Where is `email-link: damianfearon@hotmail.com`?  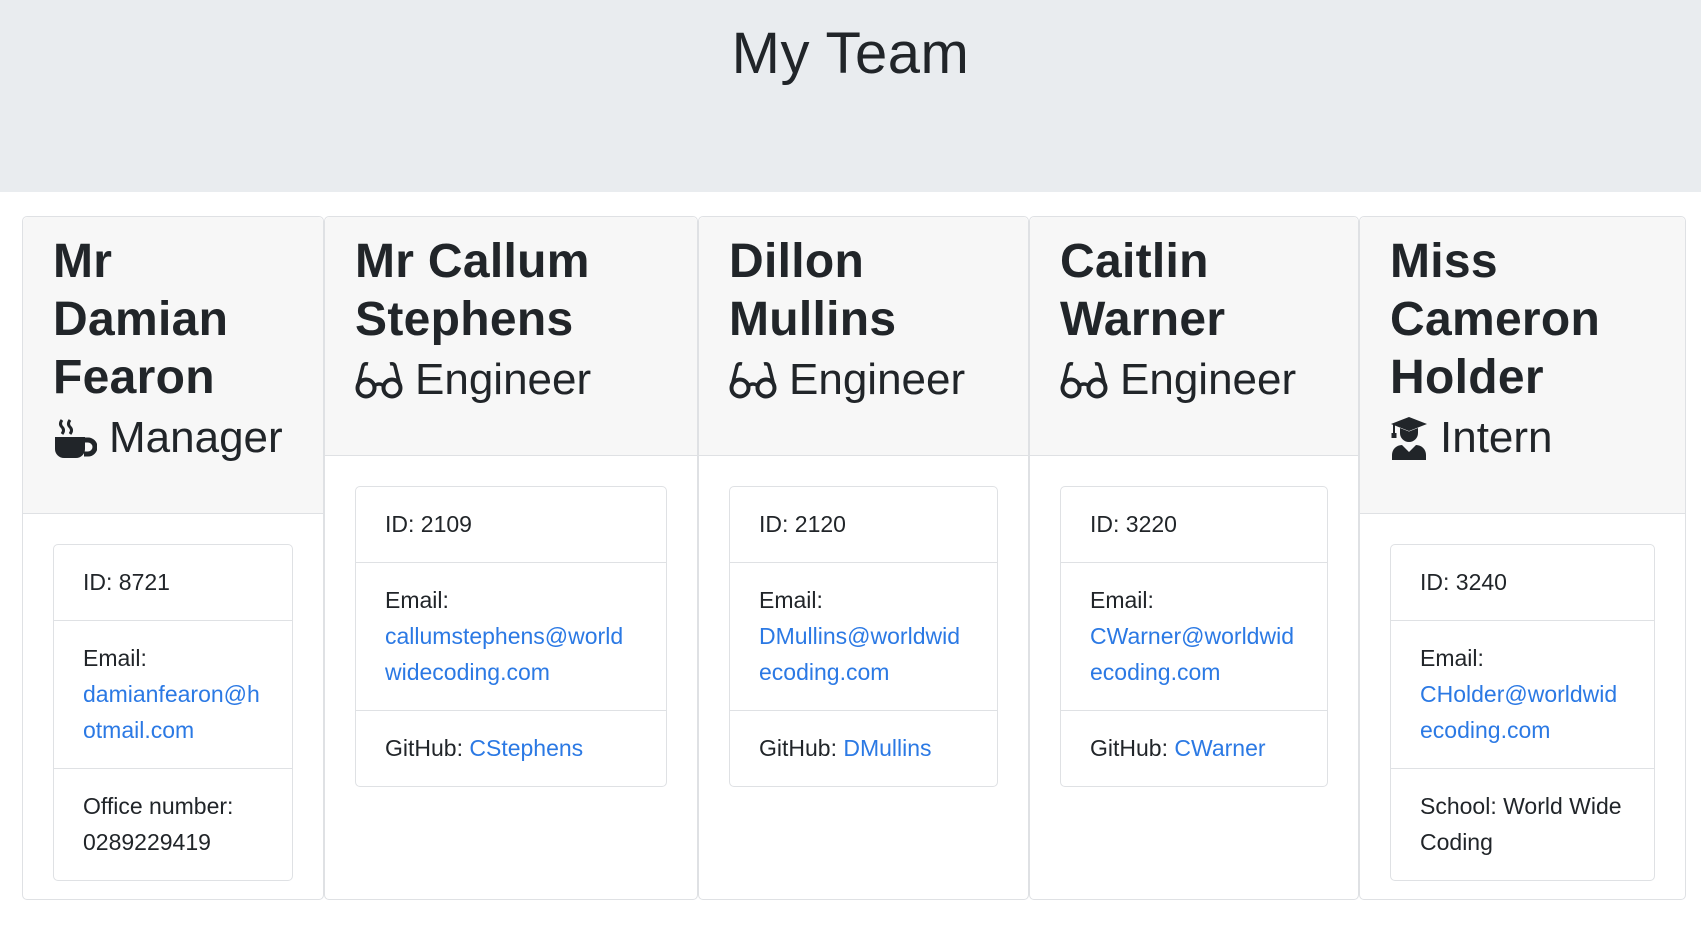
email-link: damianfearon@hotmail.com is located at coordinates (171, 712).